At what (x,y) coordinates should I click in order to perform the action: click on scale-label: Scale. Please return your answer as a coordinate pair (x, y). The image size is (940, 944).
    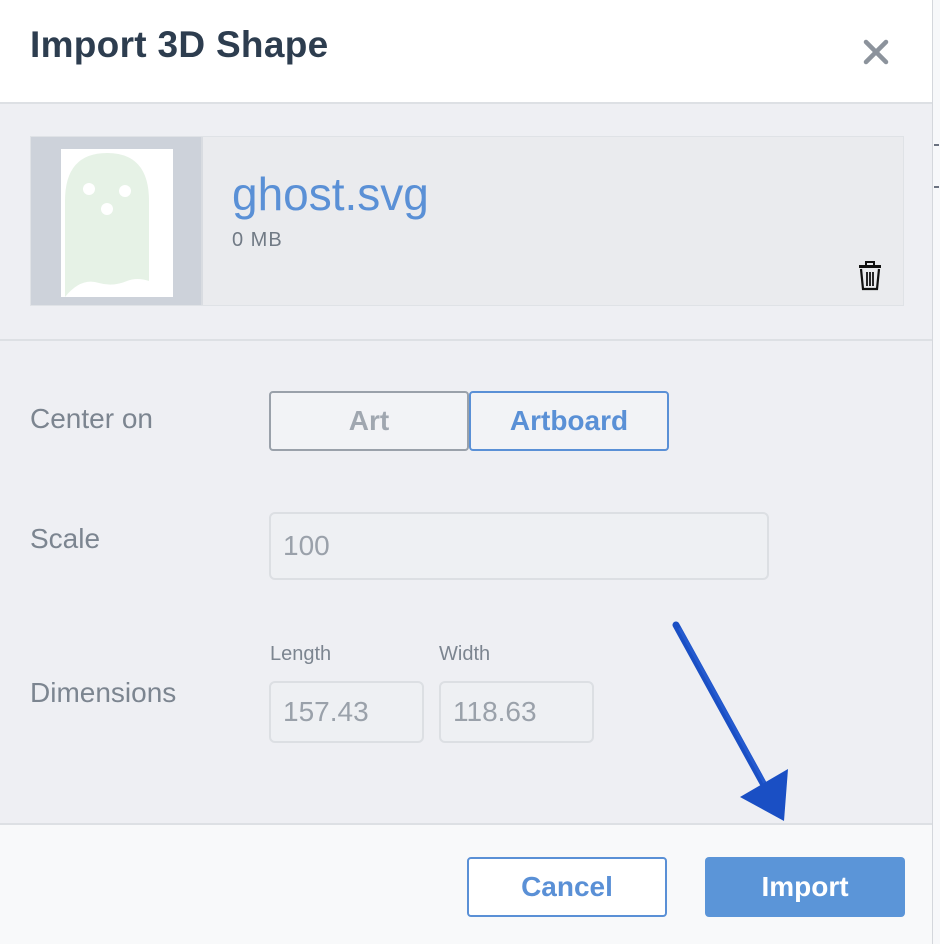
    Looking at the image, I should click on (65, 538).